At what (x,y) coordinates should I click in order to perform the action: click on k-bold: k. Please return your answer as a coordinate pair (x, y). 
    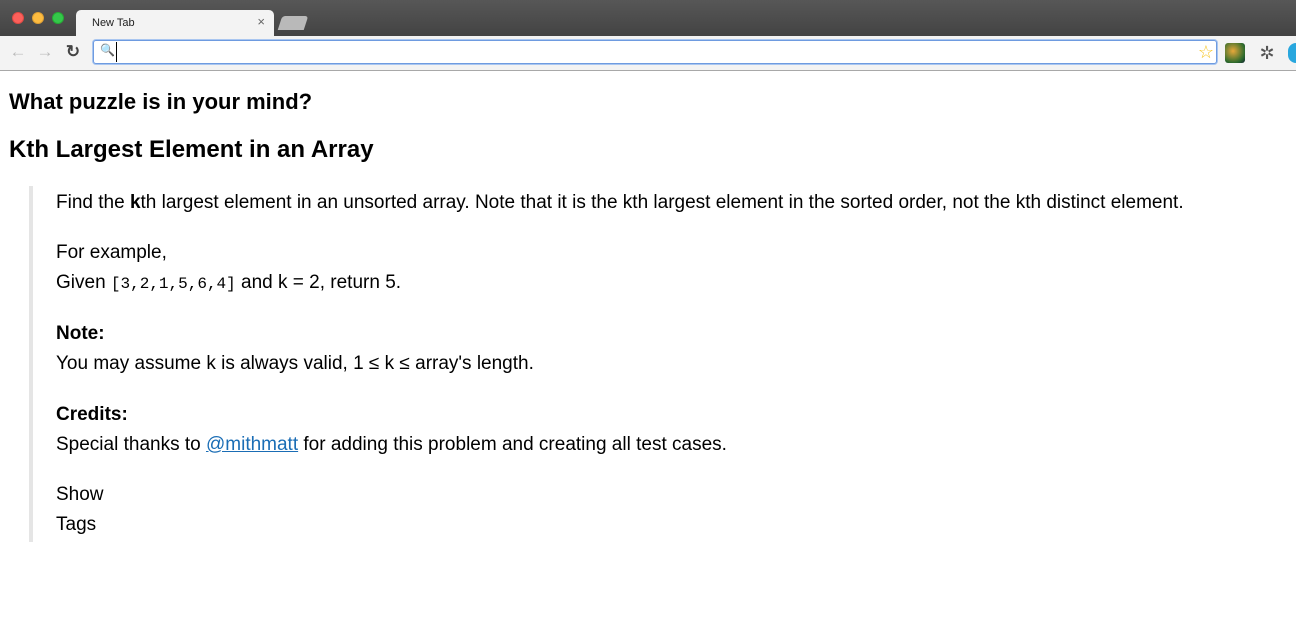
    Looking at the image, I should click on (135, 202).